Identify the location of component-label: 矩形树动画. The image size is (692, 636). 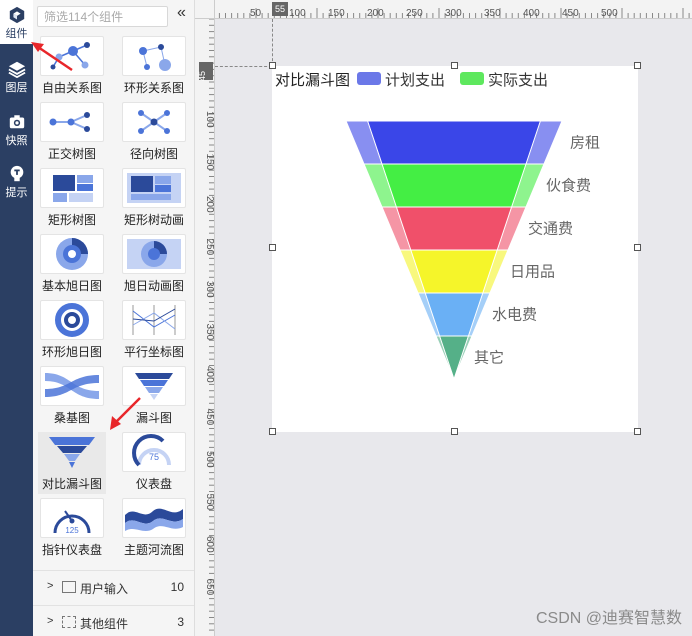
(153, 220).